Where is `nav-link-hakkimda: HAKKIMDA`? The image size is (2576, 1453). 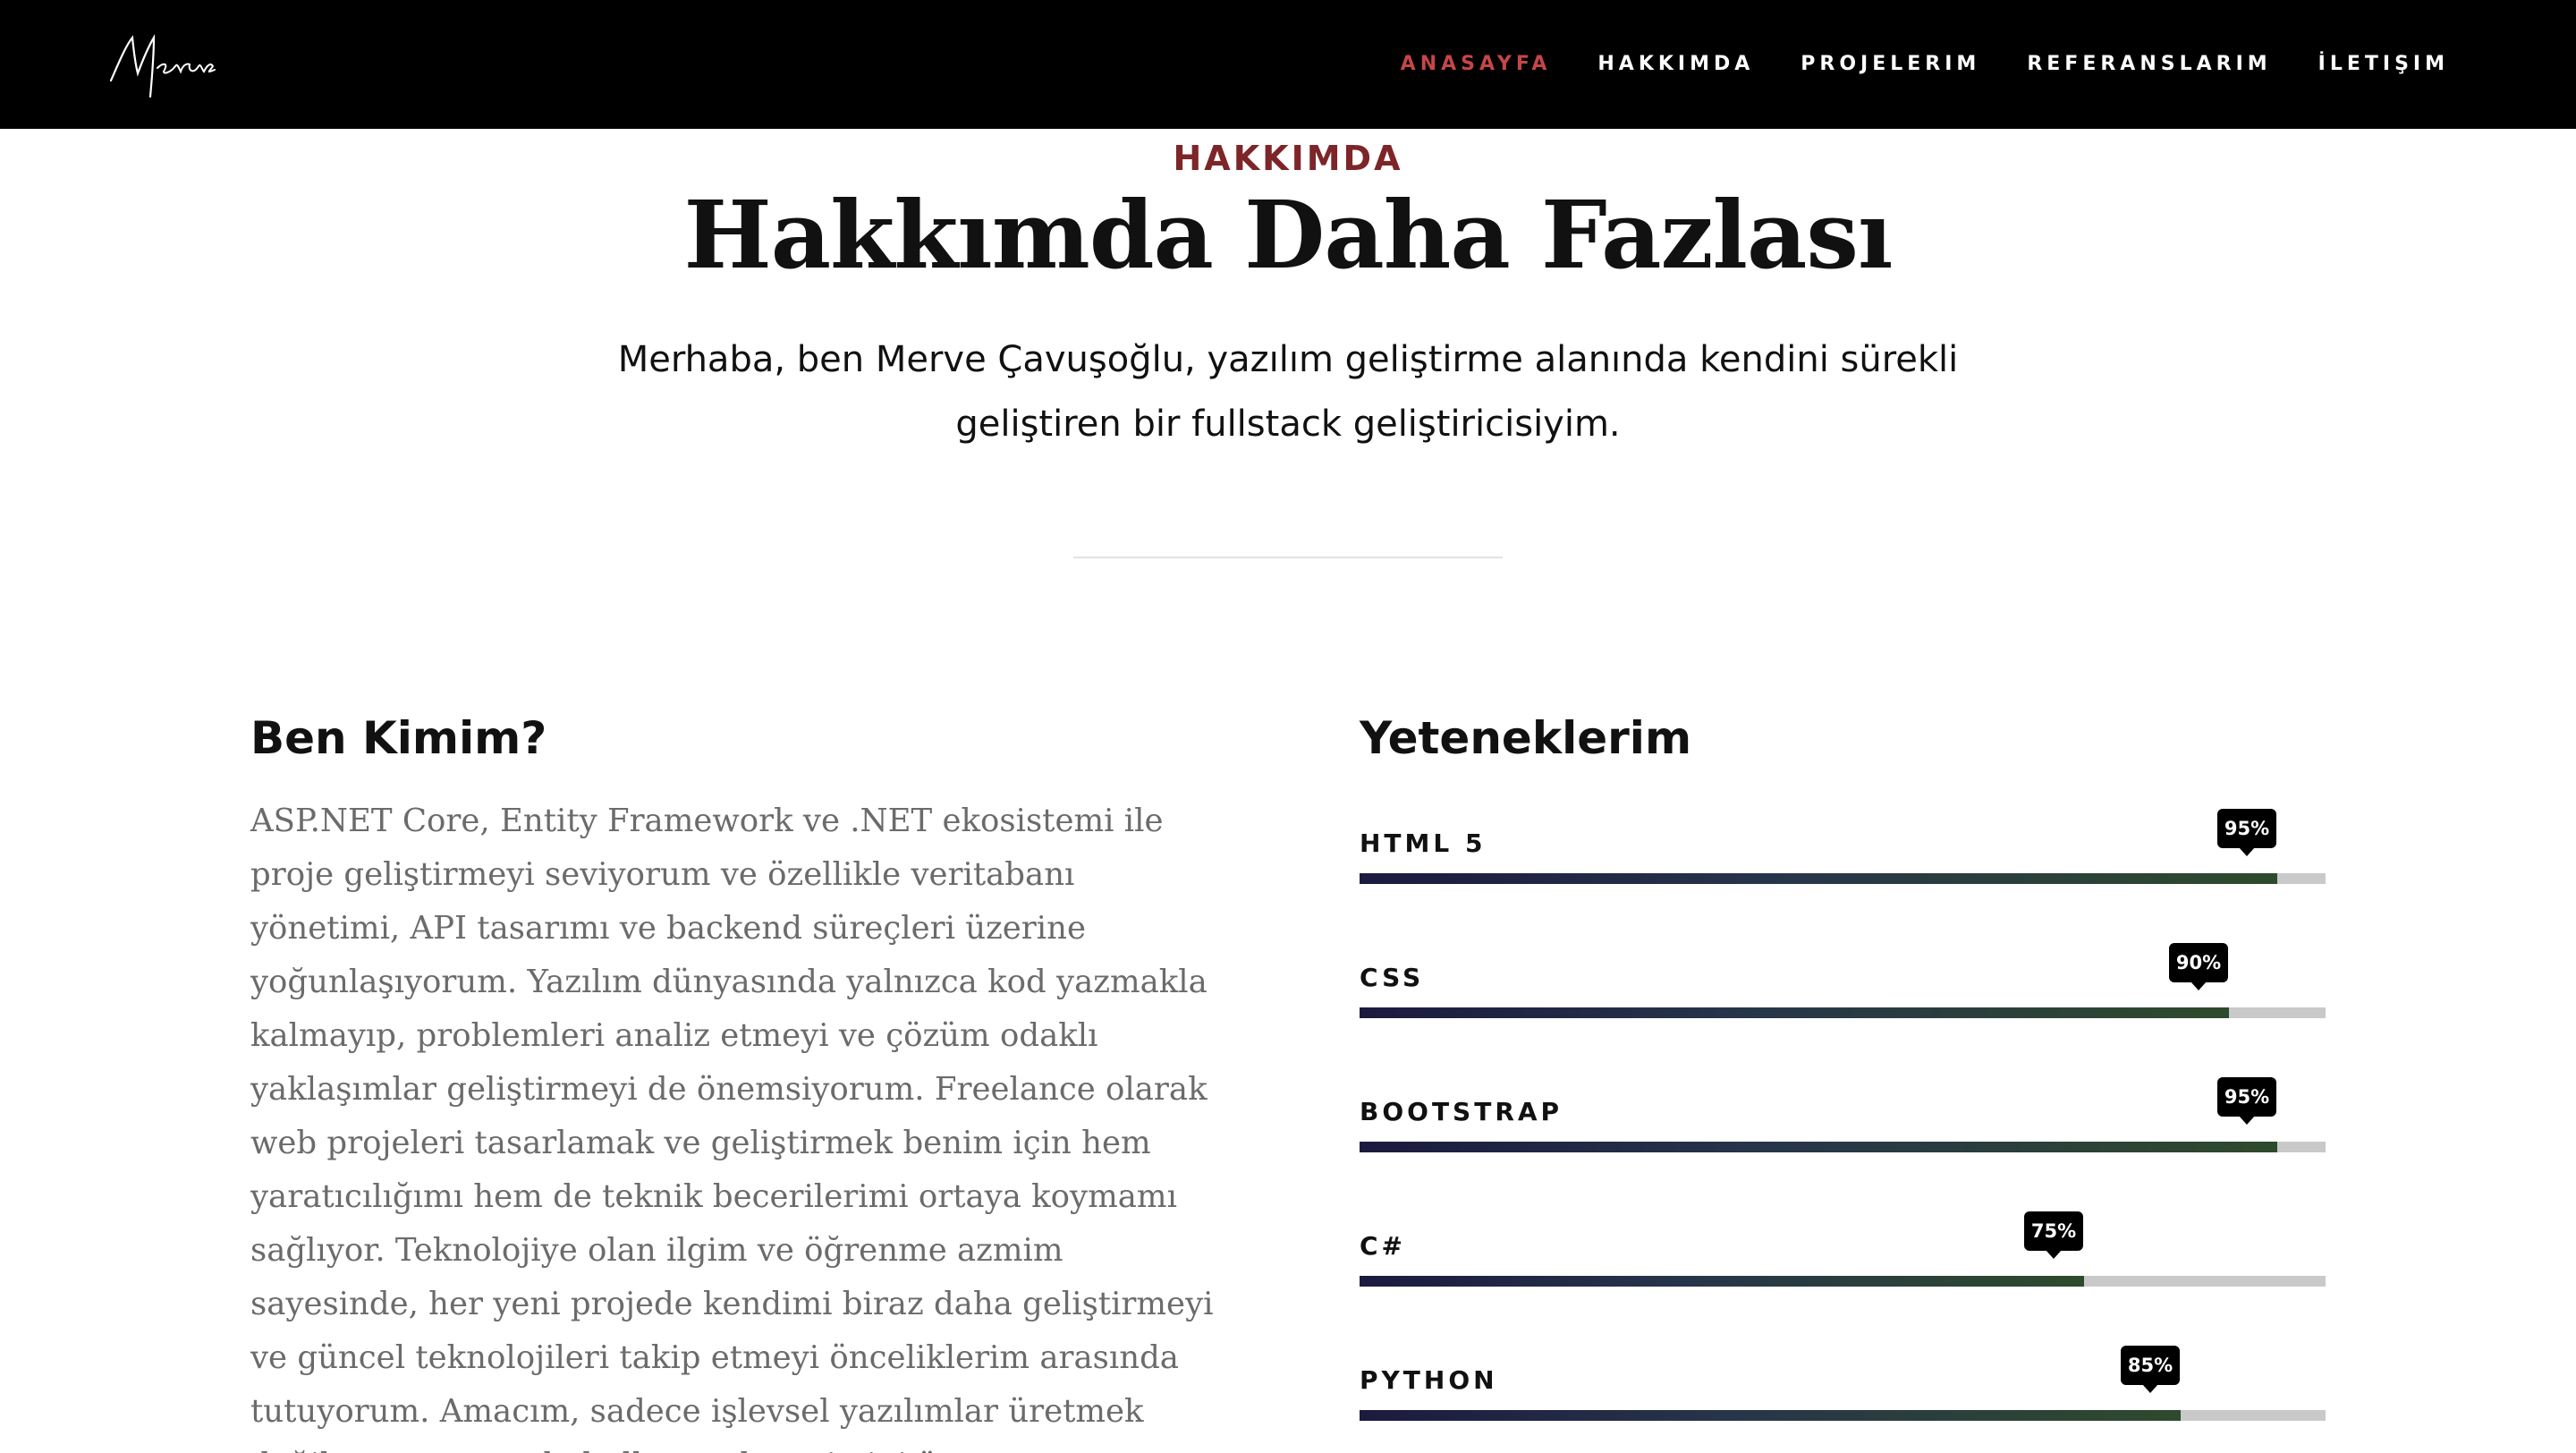
nav-link-hakkimda: HAKKIMDA is located at coordinates (1675, 64).